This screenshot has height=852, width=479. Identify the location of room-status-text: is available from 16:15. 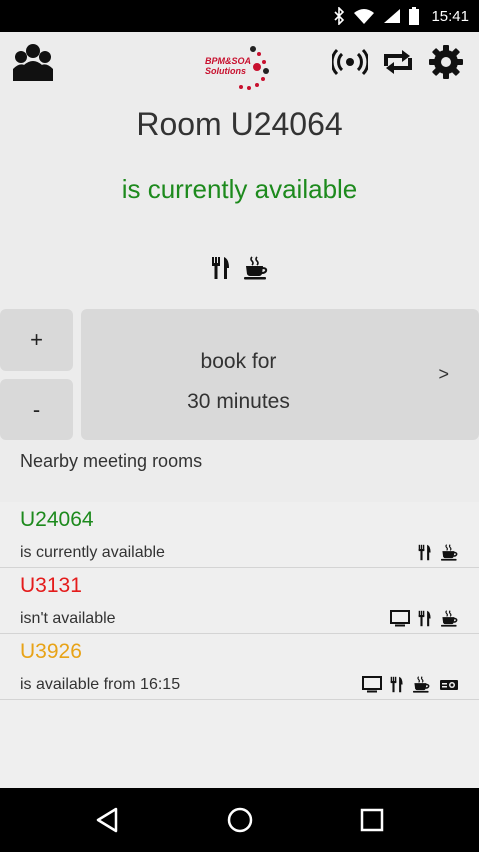
(100, 684).